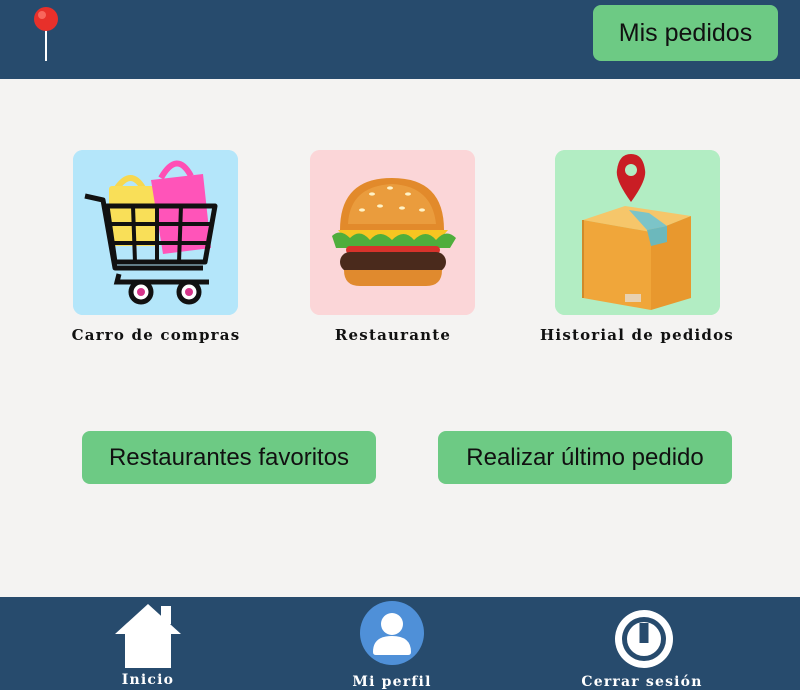  What do you see at coordinates (392, 682) in the screenshot?
I see `nav-profile-label: Mi perfil` at bounding box center [392, 682].